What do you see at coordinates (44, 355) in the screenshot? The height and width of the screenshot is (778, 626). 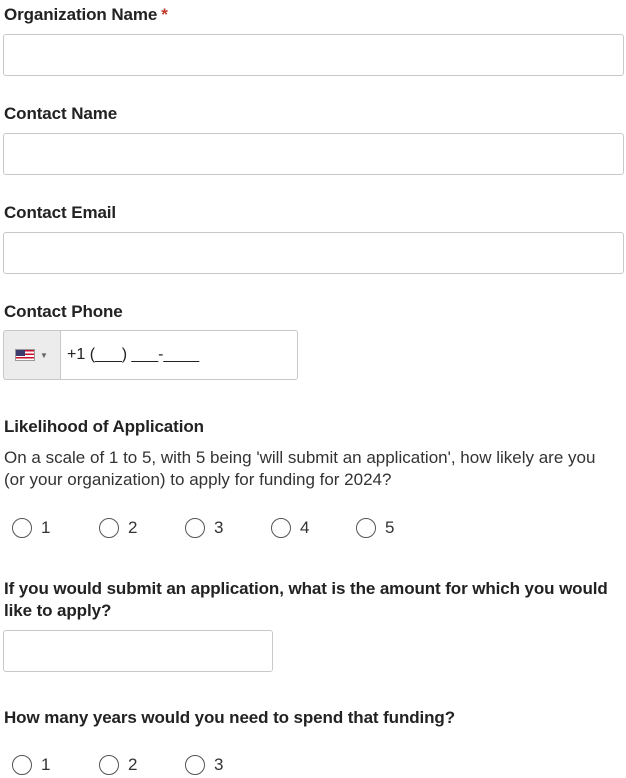 I see `chevron-down-icon: ▼` at bounding box center [44, 355].